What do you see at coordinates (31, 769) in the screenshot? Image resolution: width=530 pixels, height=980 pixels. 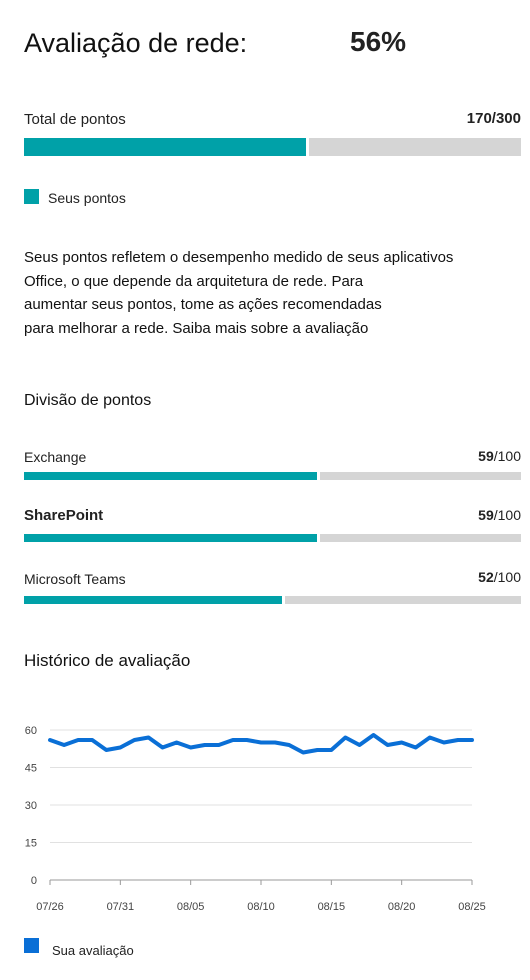 I see `y-tick-label: 45` at bounding box center [31, 769].